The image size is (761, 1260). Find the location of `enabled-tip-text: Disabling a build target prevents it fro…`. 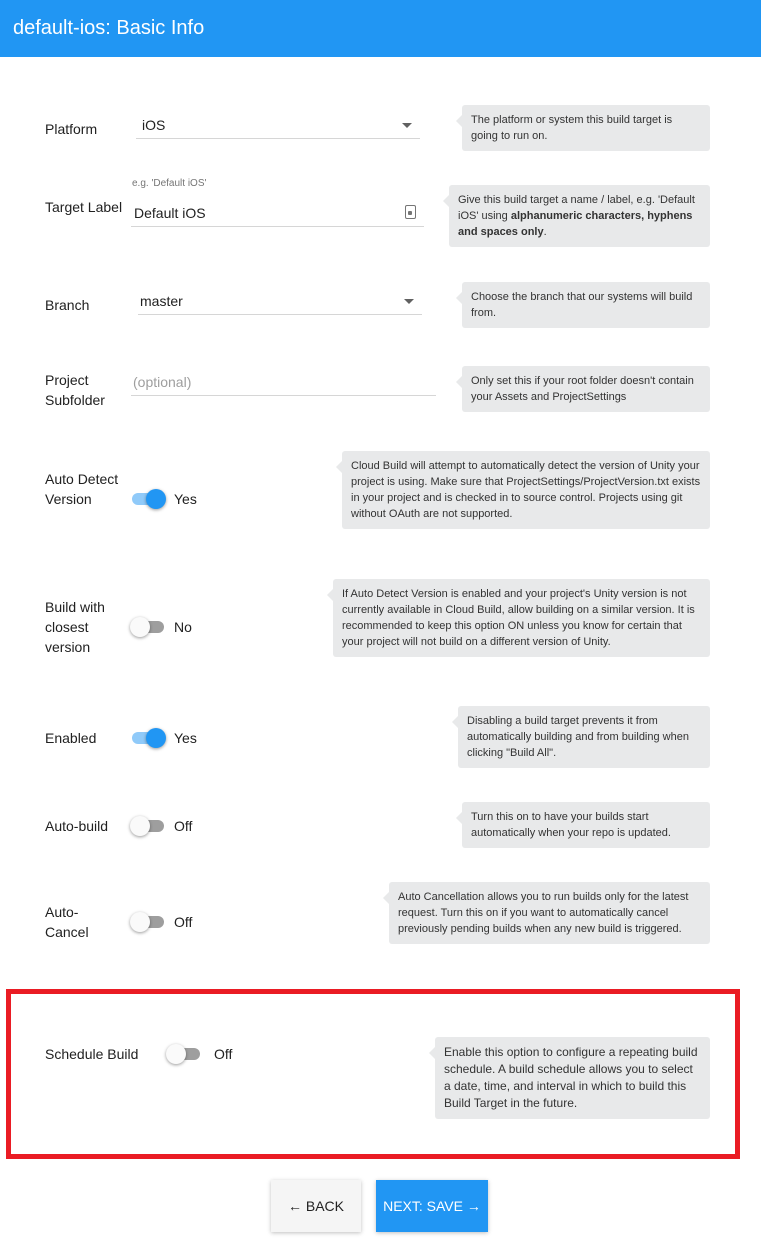

enabled-tip-text: Disabling a build target prevents it fro… is located at coordinates (578, 737).